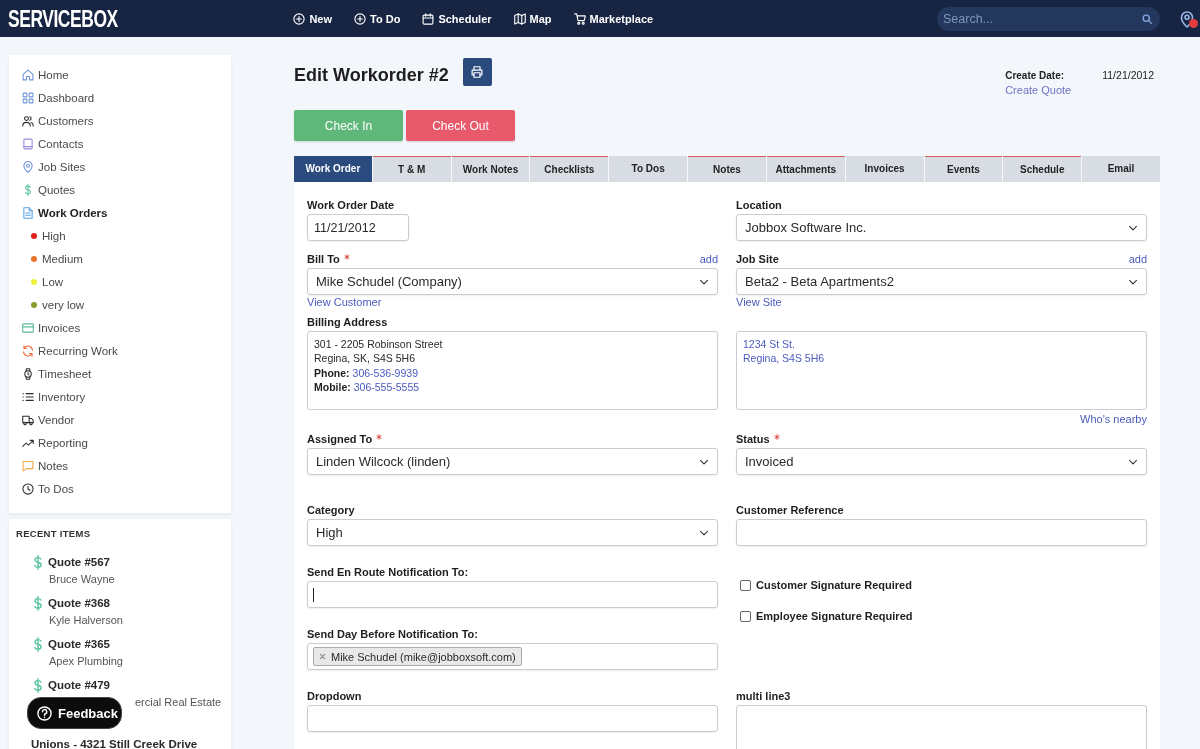 The image size is (1200, 749). I want to click on create-date-label: Create Date:, so click(1035, 75).